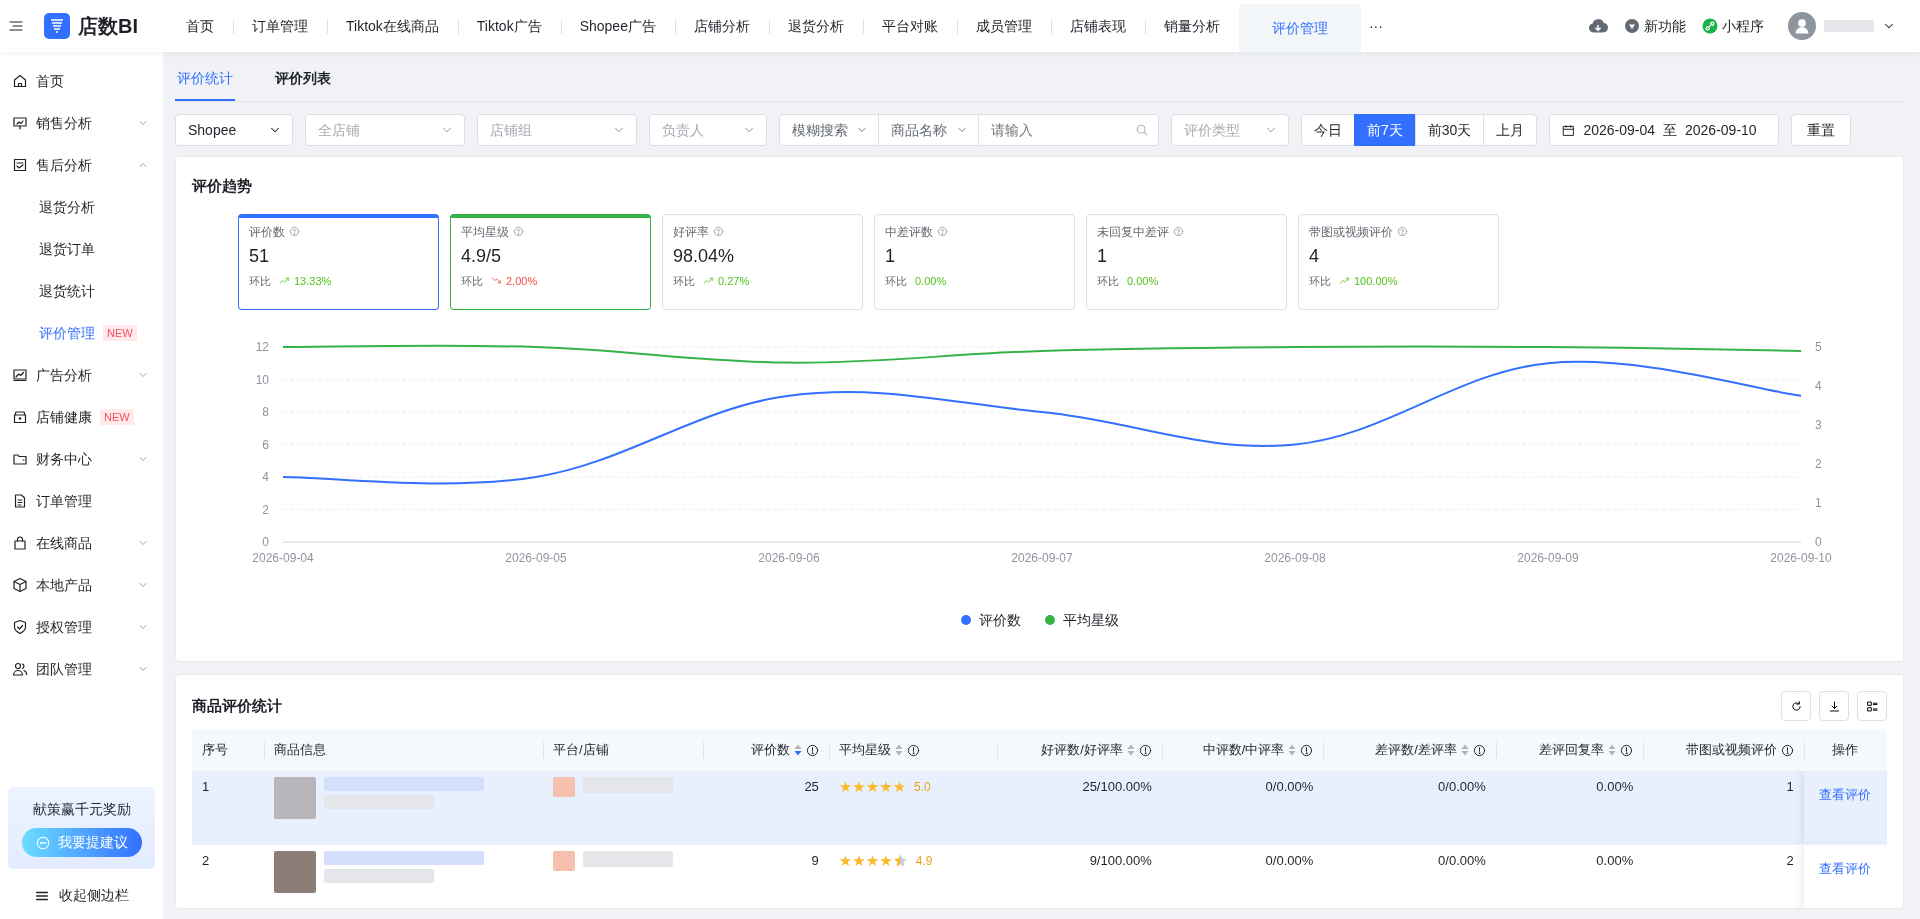  I want to click on sidebar-item: 退货分析, so click(67, 207).